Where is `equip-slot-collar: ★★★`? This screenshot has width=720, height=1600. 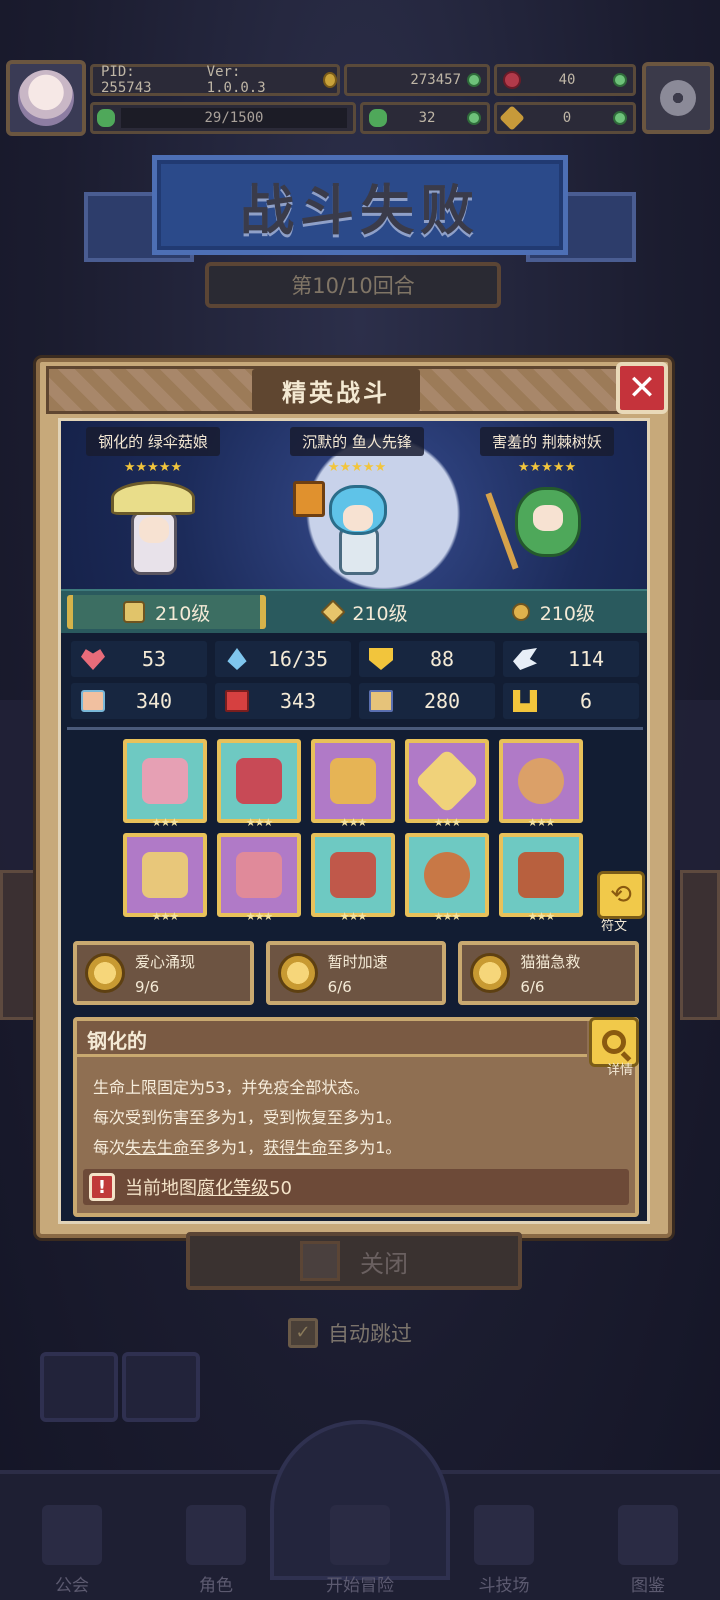 equip-slot-collar: ★★★ is located at coordinates (447, 878).